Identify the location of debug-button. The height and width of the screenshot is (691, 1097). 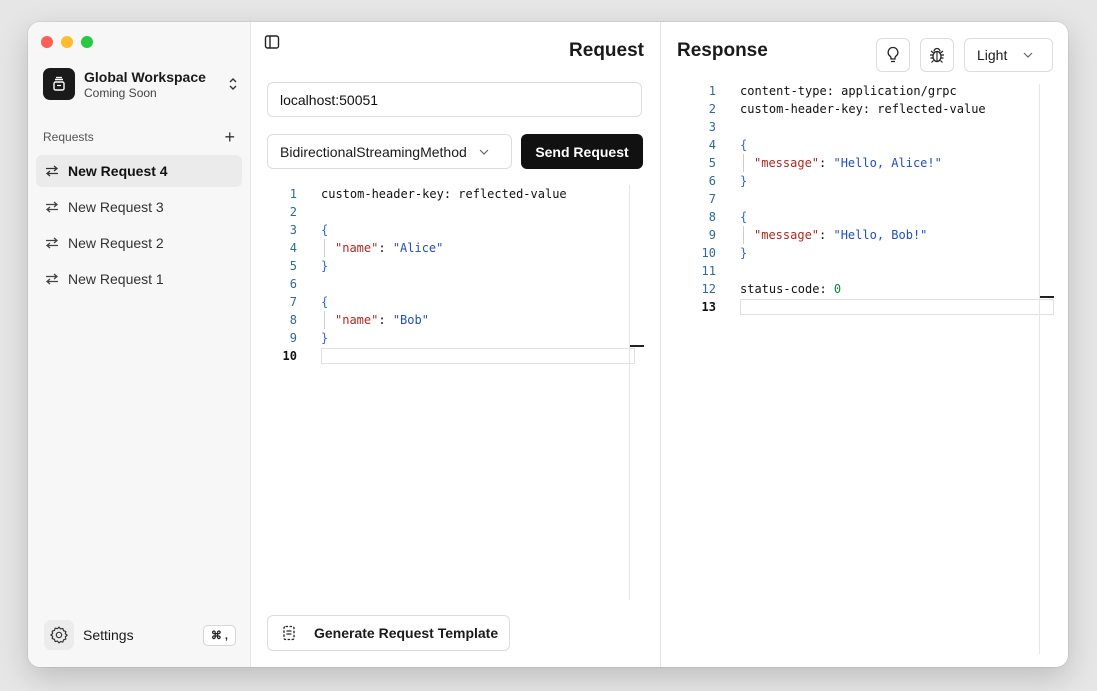
(937, 55).